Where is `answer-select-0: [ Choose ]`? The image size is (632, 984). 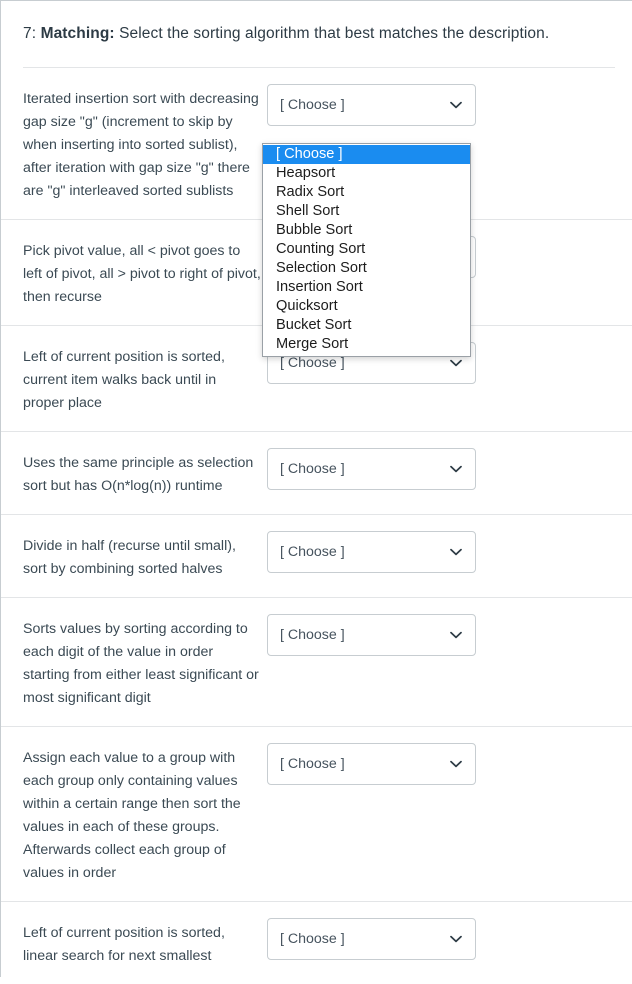
answer-select-0: [ Choose ] is located at coordinates (371, 105).